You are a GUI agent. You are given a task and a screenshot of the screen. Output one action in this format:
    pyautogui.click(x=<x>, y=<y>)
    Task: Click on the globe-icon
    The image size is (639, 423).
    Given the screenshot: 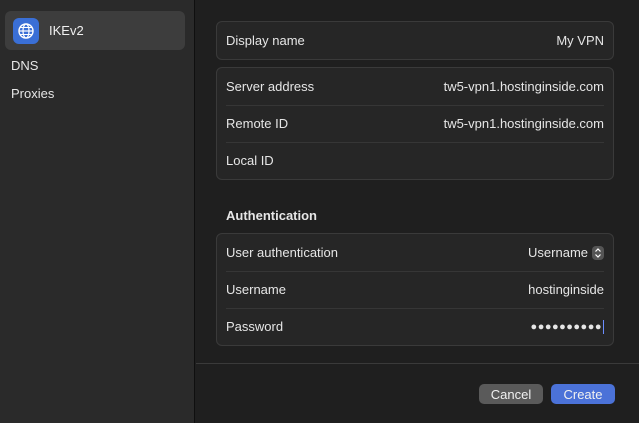 What is the action you would take?
    pyautogui.click(x=26, y=30)
    